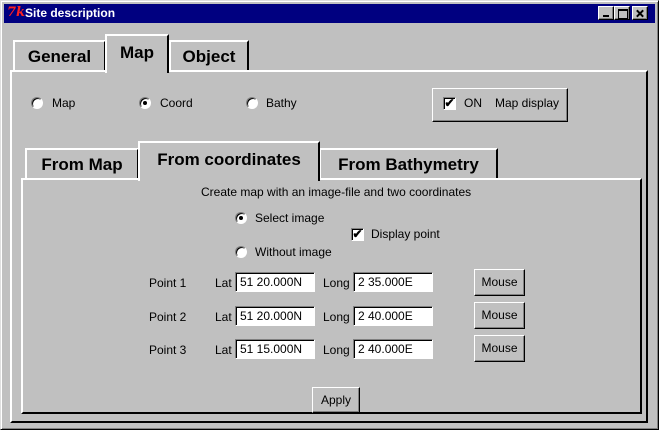  What do you see at coordinates (499, 348) in the screenshot?
I see `point-3-mouse-button: Mouse` at bounding box center [499, 348].